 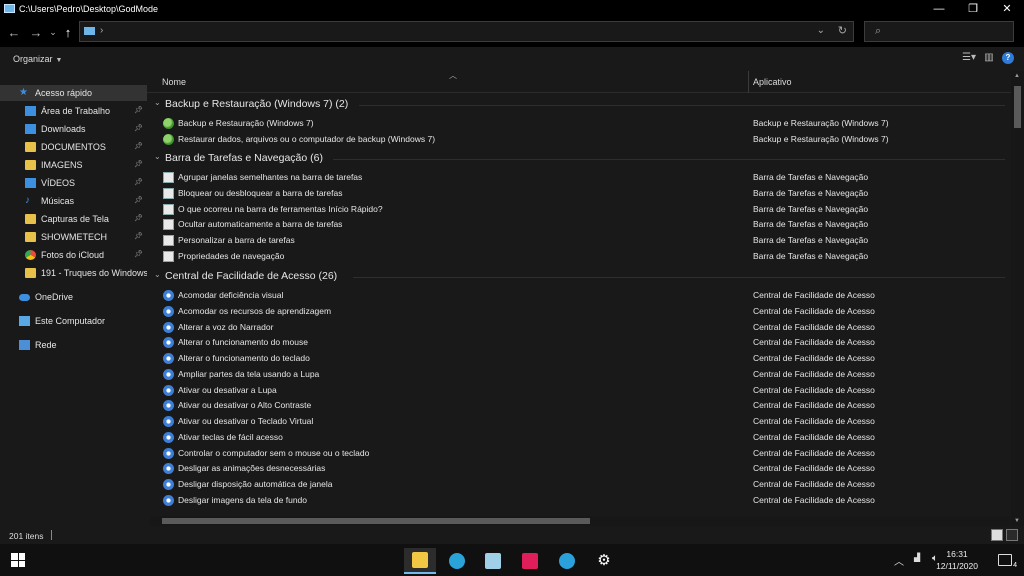 What do you see at coordinates (772, 82) in the screenshot?
I see `column-app-header: Aplicativo` at bounding box center [772, 82].